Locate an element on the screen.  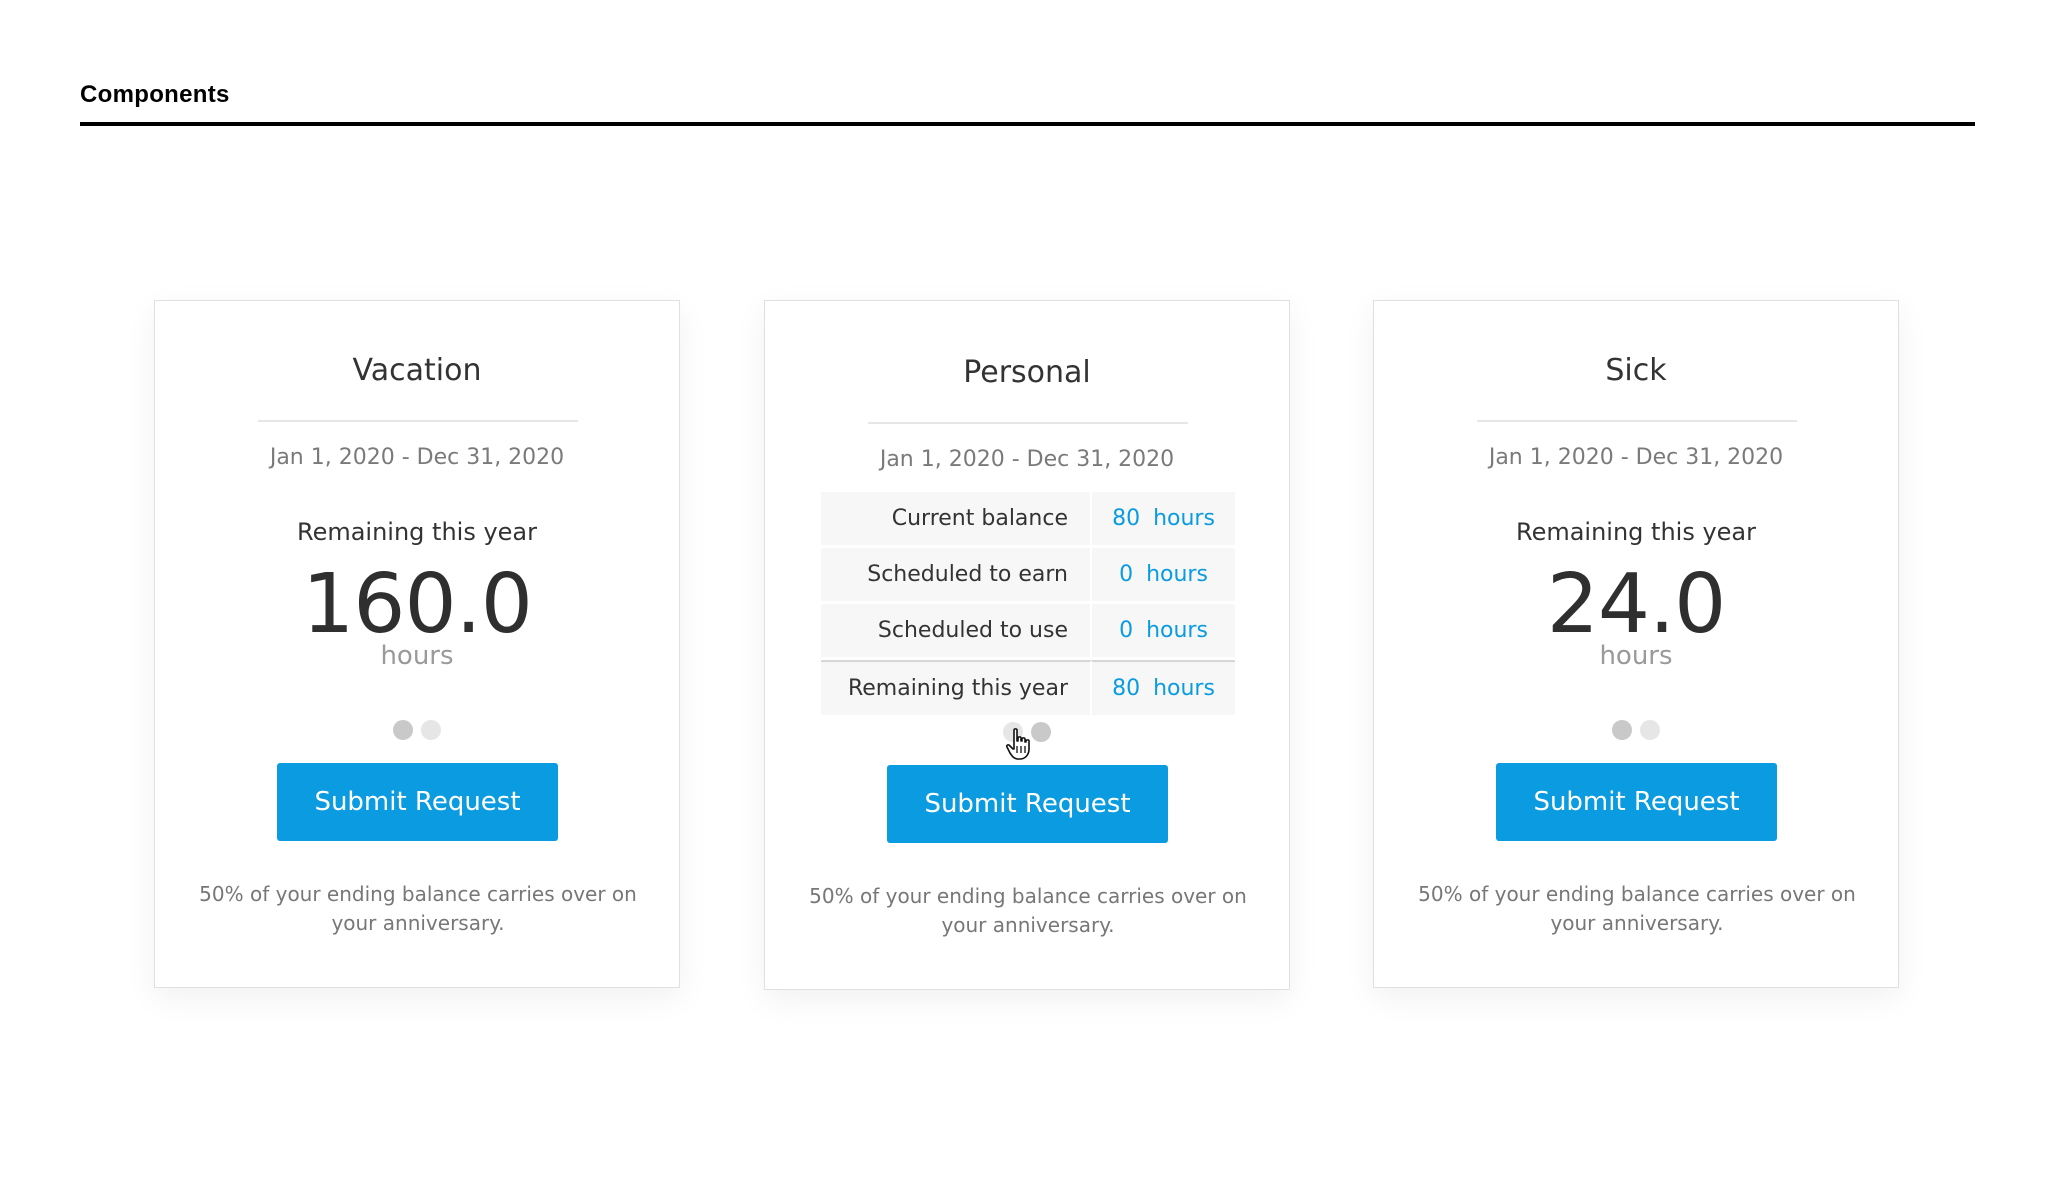
card-title: Vacation is located at coordinates (417, 370).